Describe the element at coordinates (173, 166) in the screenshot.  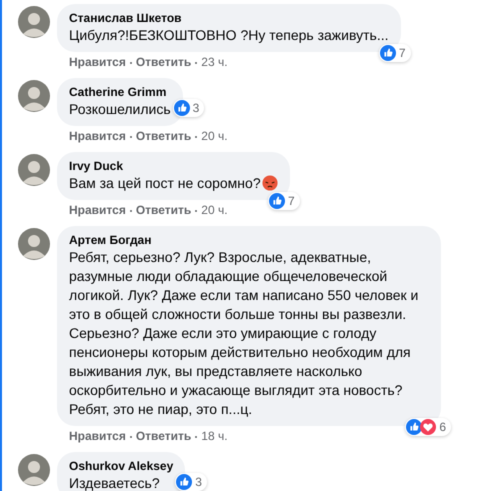
I see `author-name: Irvy Duck` at that location.